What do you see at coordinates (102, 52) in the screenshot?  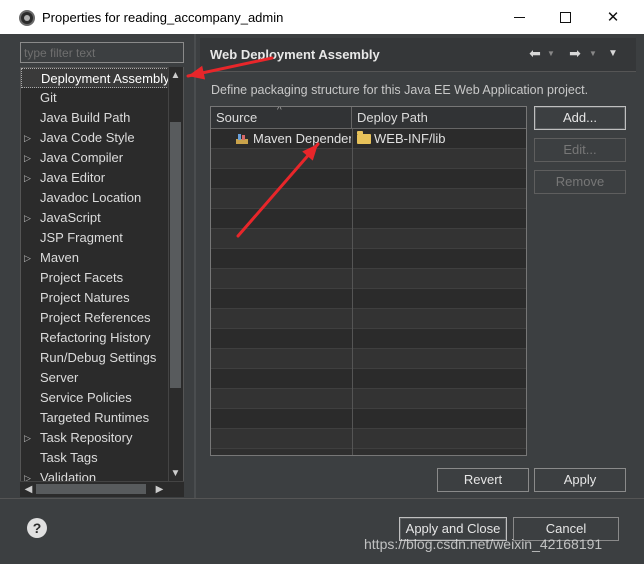 I see `filter-input` at bounding box center [102, 52].